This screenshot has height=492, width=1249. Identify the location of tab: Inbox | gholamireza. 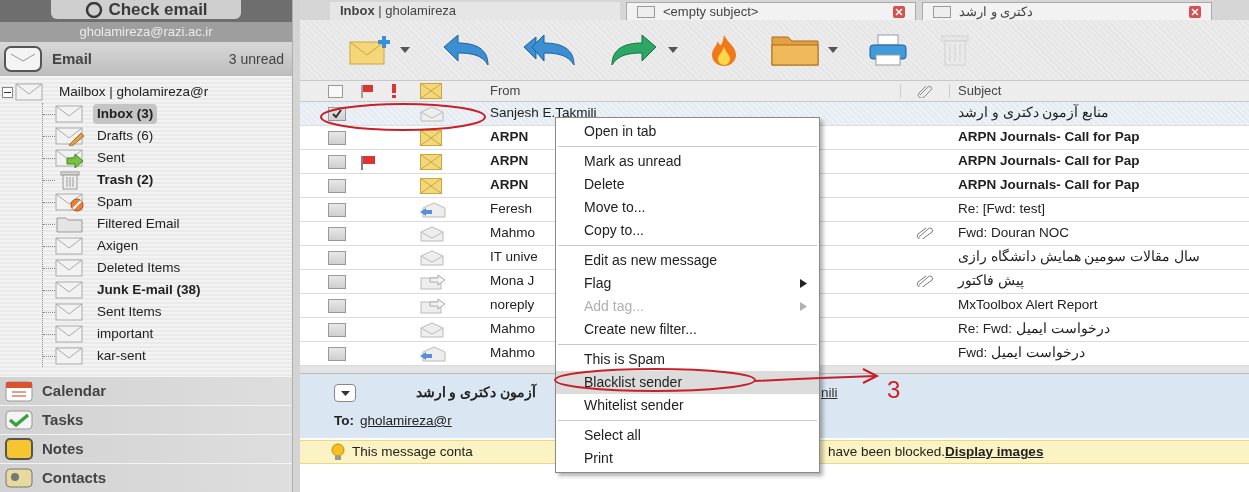
(475, 11).